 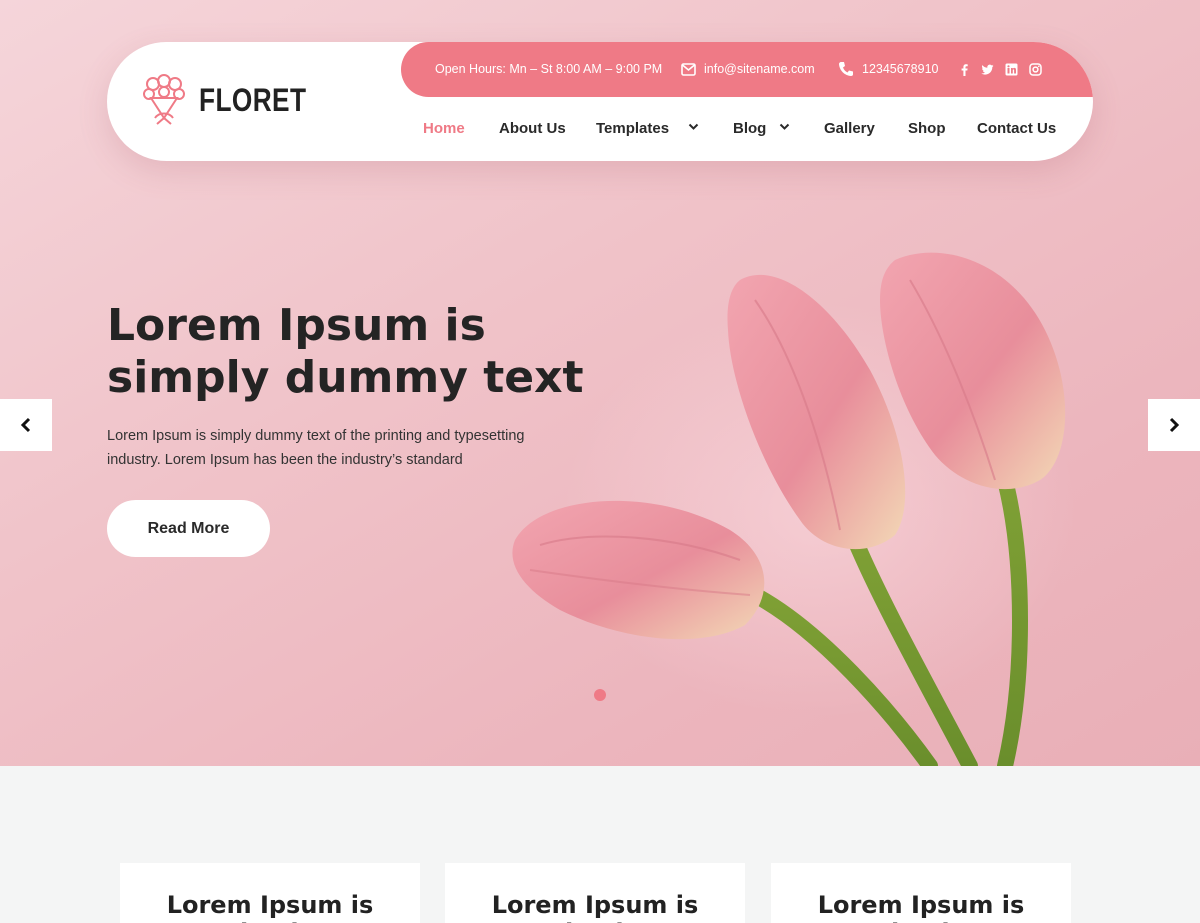 What do you see at coordinates (549, 69) in the screenshot?
I see `open-hours-text: Open Hours: Mn – St 8:00 AM – 9:00 PM` at bounding box center [549, 69].